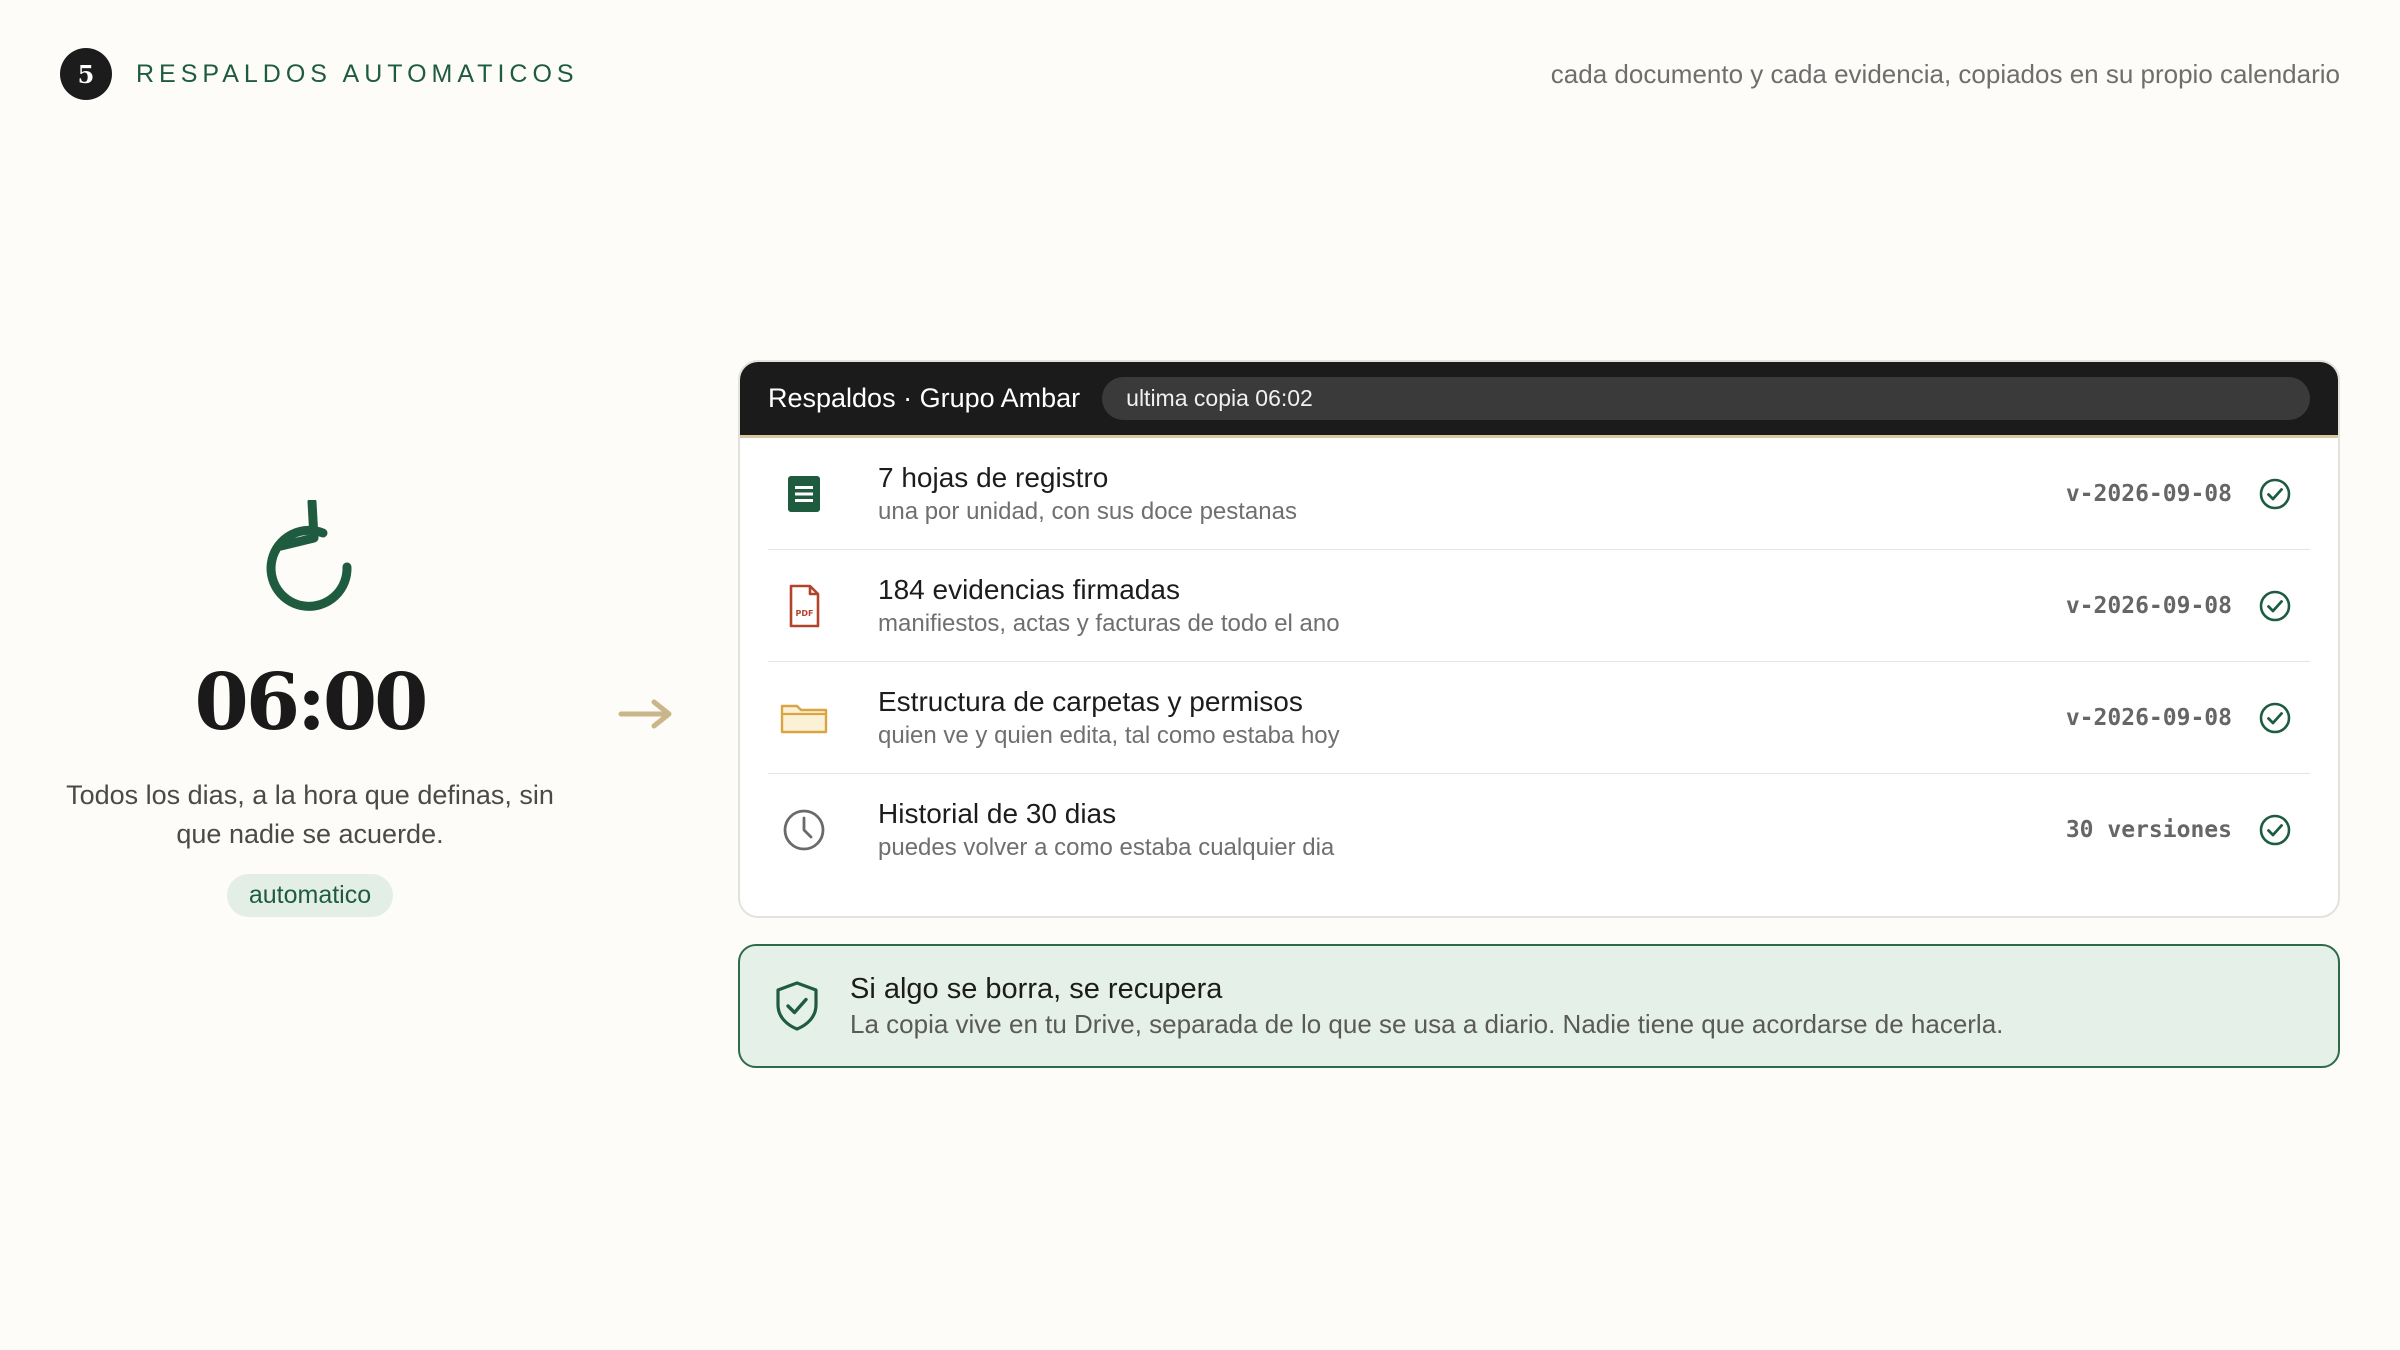 The width and height of the screenshot is (2400, 1350). I want to click on sheet-icon, so click(804, 493).